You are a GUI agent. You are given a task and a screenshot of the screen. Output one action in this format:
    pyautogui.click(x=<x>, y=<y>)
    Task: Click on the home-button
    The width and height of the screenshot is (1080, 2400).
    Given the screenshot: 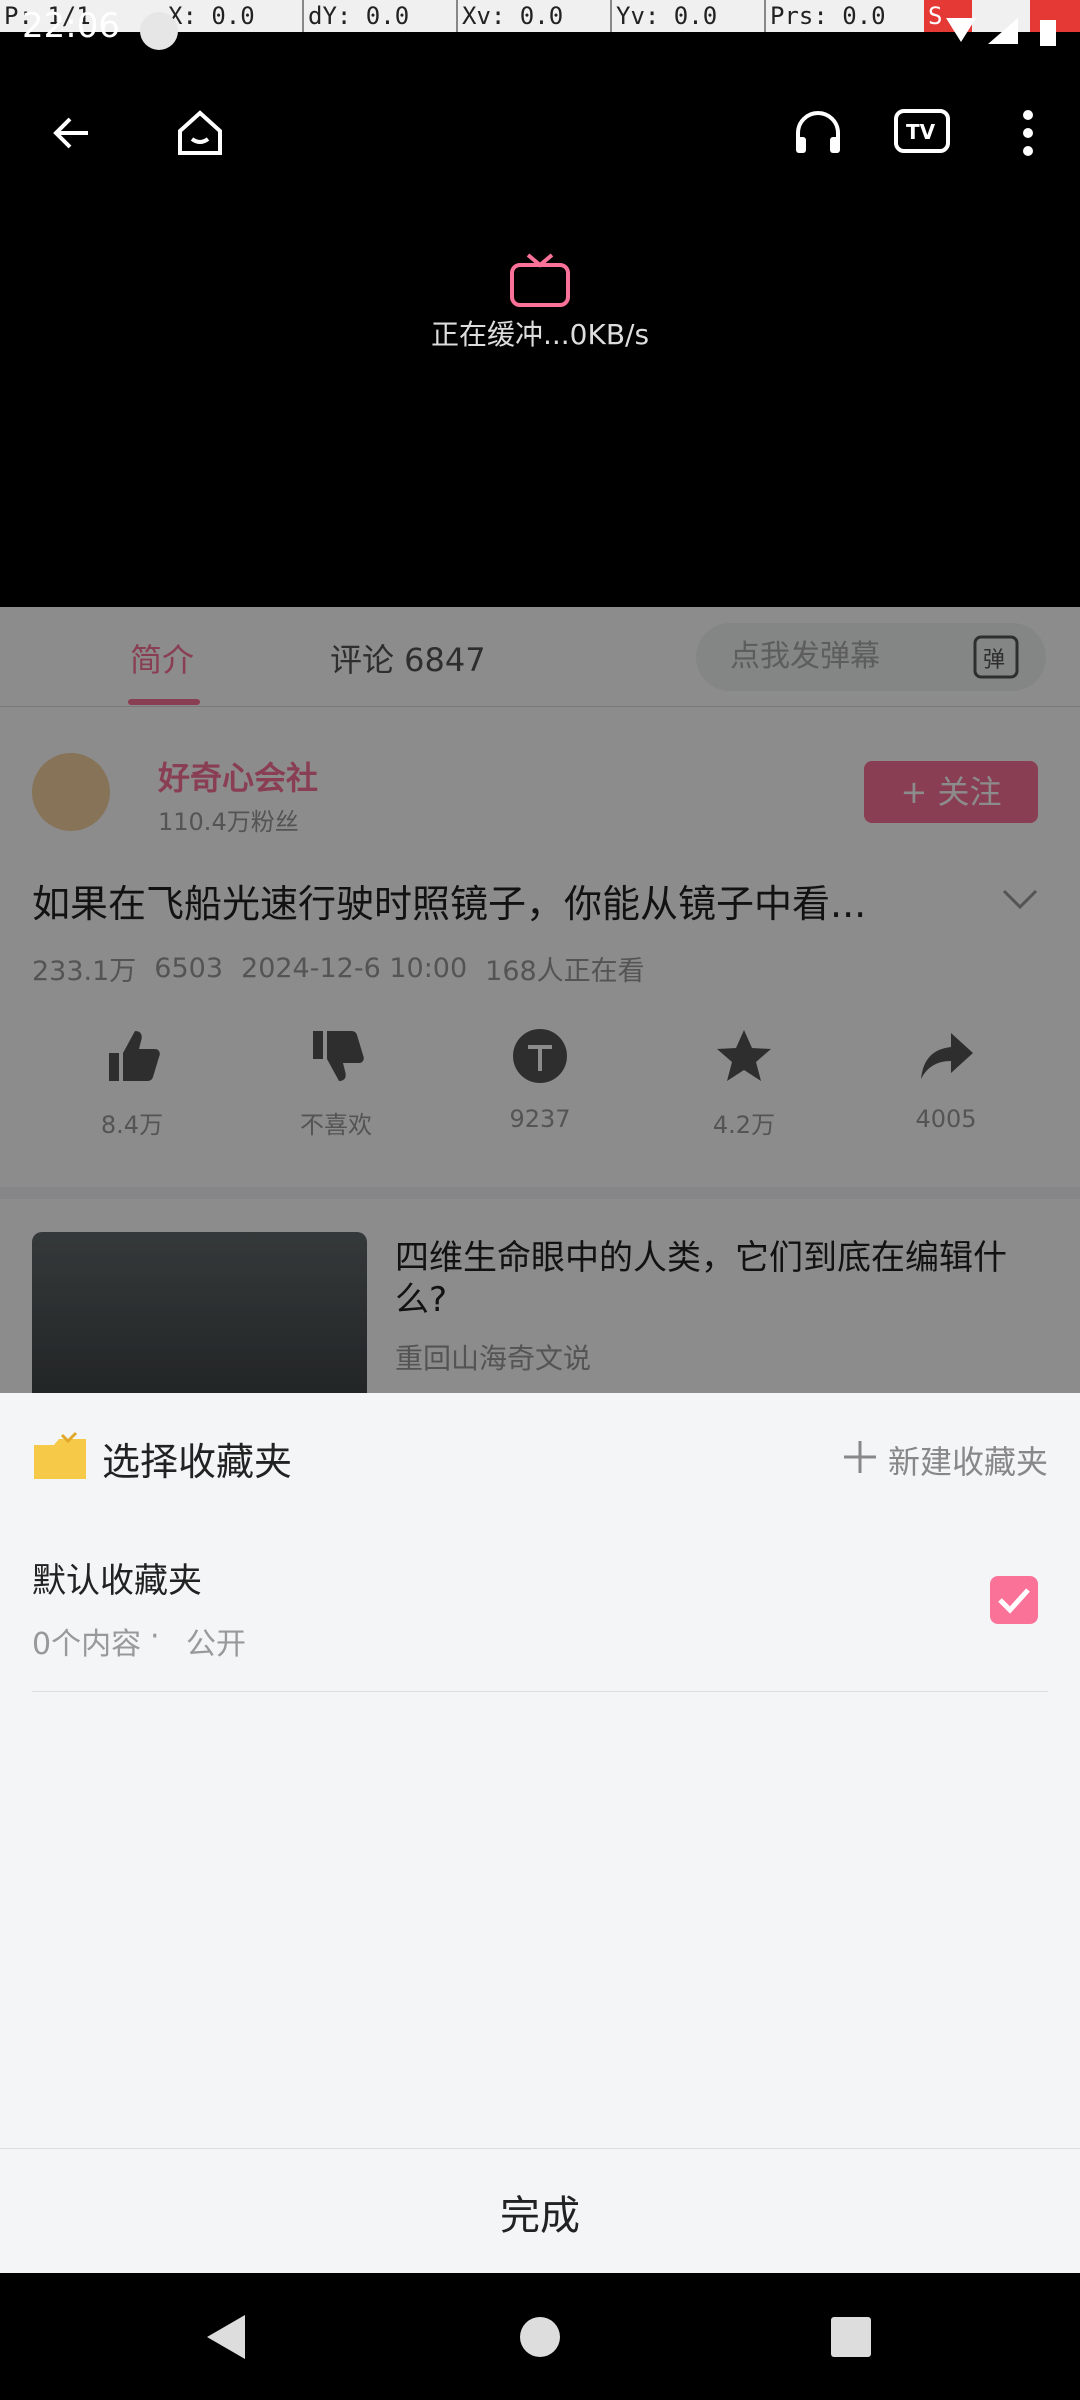 What is the action you would take?
    pyautogui.click(x=200, y=133)
    